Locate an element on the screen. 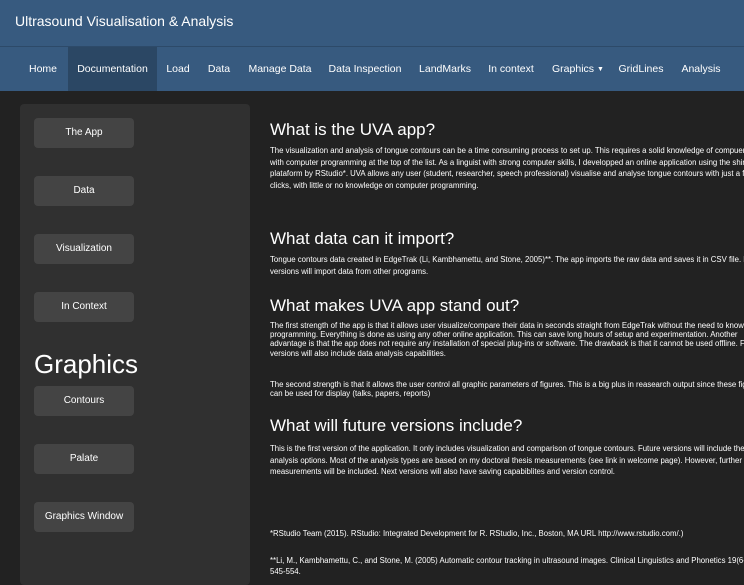 This screenshot has height=585, width=744. nav-graphics-dropdown: Graphics ▼ is located at coordinates (578, 69).